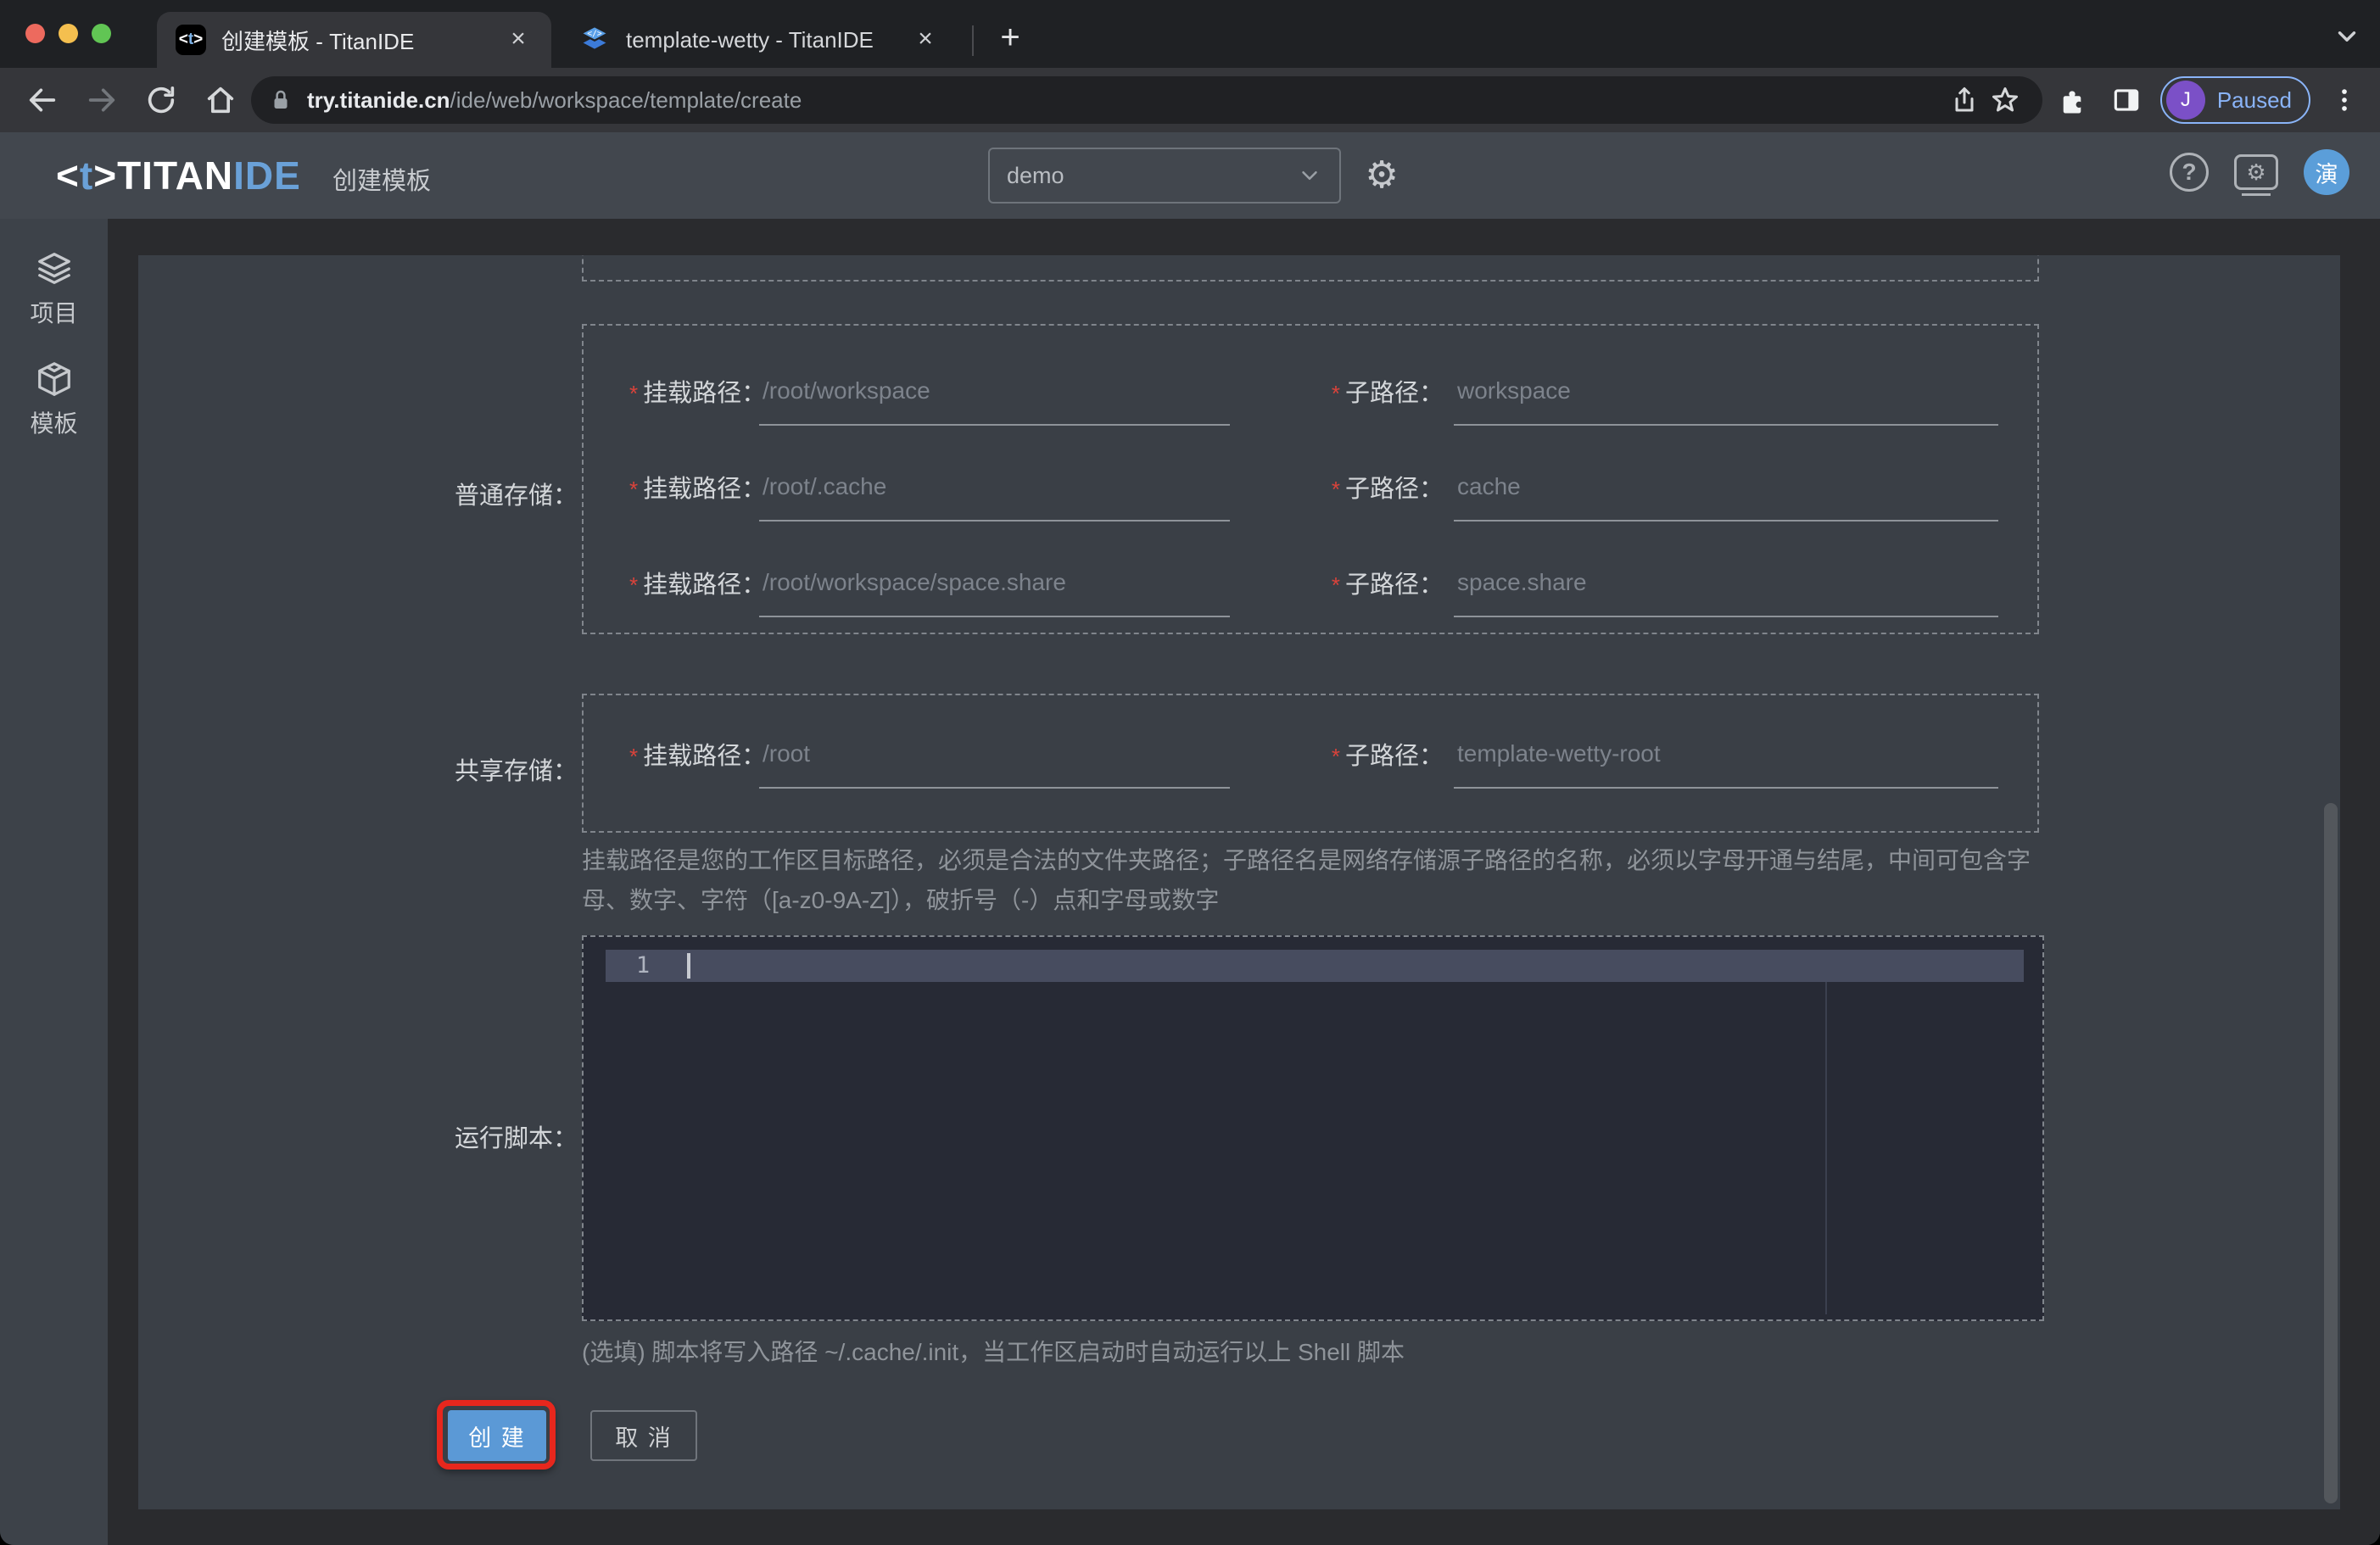  I want to click on user-avatar: 演, so click(2326, 172).